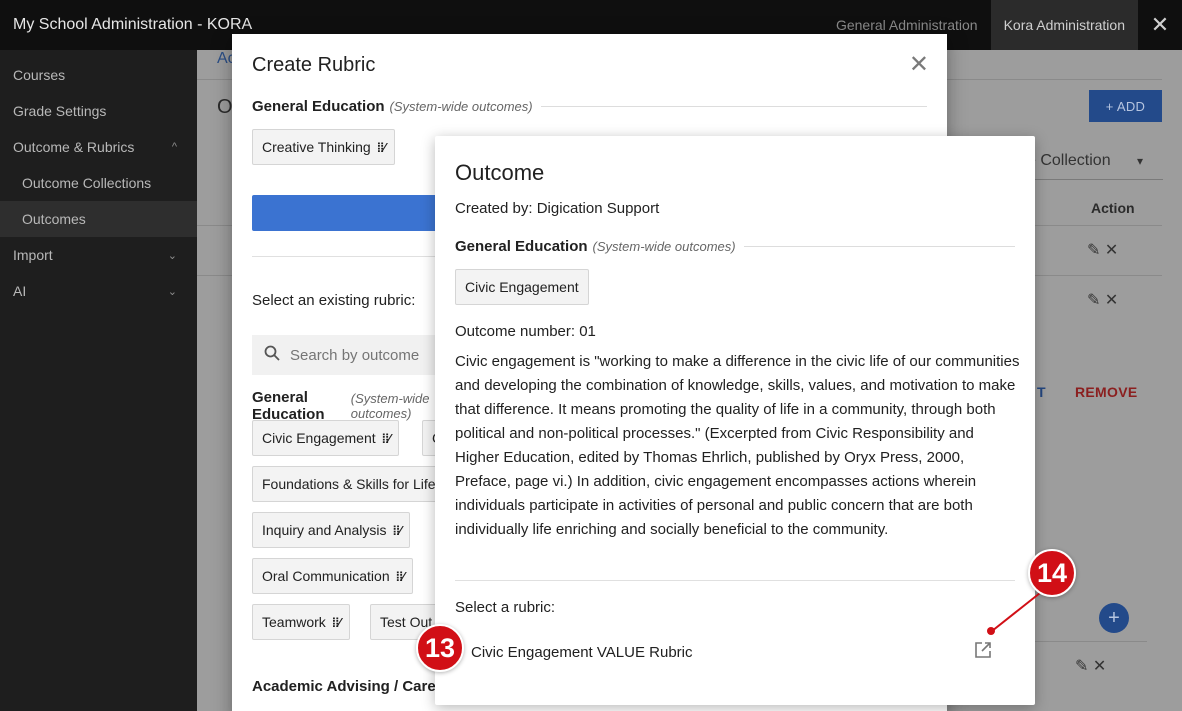  What do you see at coordinates (406, 622) in the screenshot?
I see `chip-label: Test Out` at bounding box center [406, 622].